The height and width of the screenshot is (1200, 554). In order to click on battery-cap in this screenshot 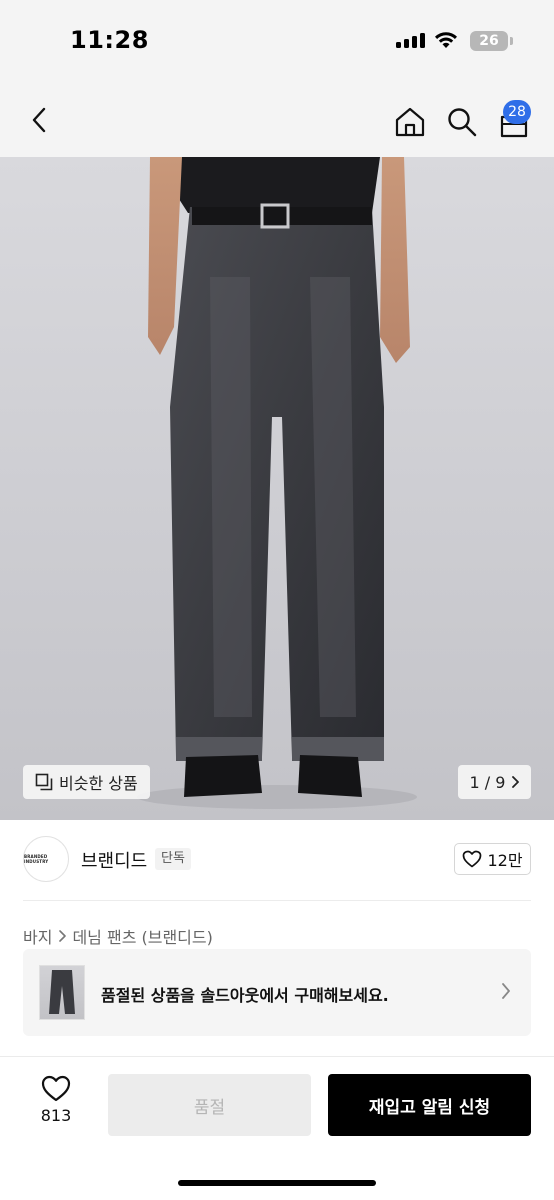, I will do `click(511, 41)`.